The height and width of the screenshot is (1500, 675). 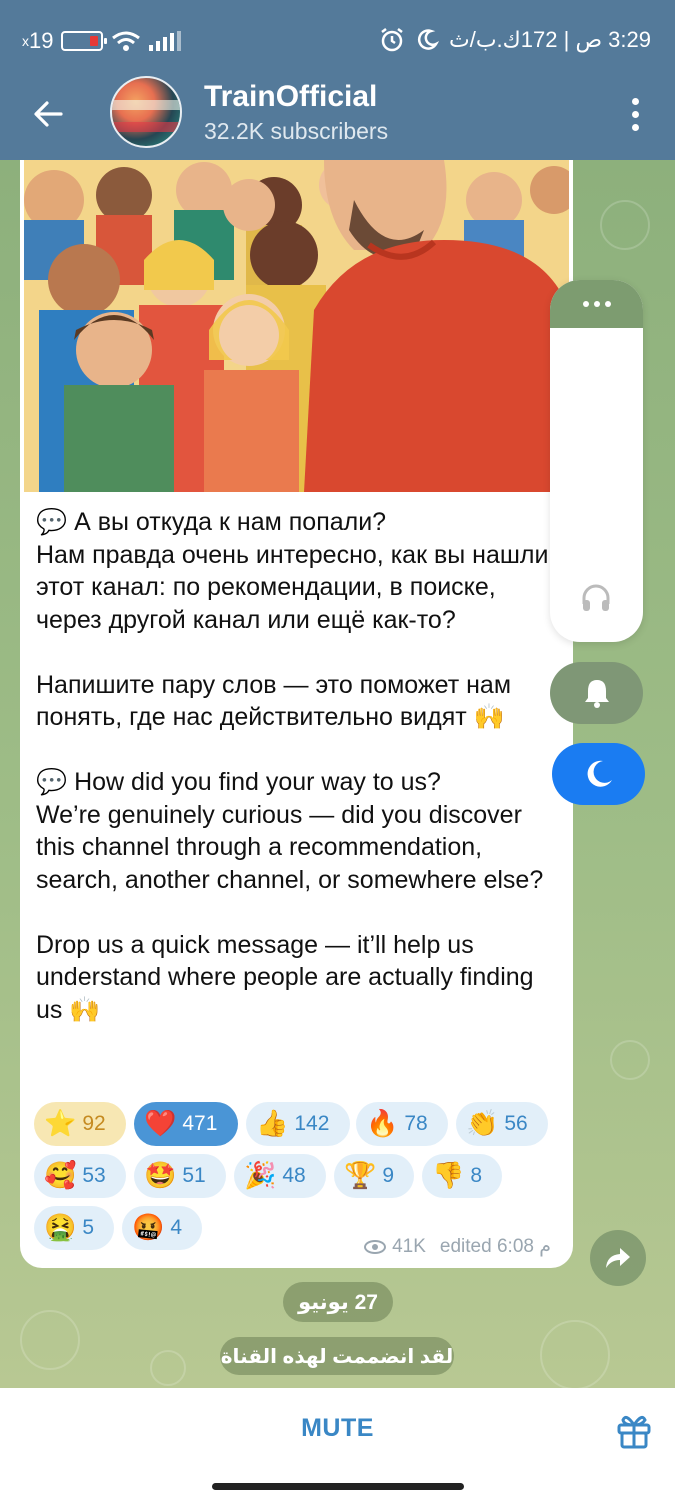 I want to click on party-popper-icon: 🎉, so click(x=260, y=1176).